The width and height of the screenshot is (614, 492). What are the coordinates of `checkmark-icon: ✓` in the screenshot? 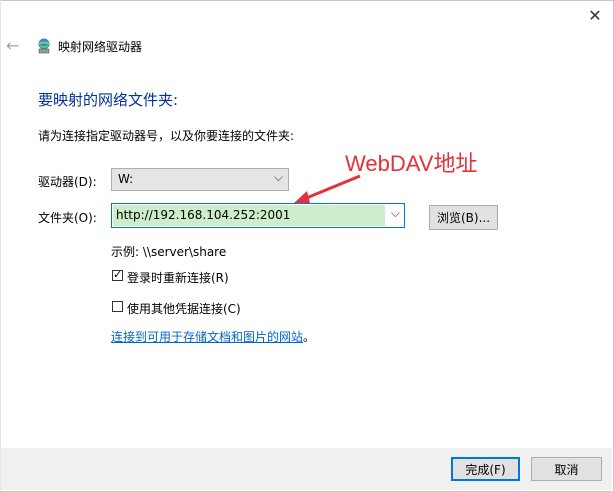 It's located at (118, 274).